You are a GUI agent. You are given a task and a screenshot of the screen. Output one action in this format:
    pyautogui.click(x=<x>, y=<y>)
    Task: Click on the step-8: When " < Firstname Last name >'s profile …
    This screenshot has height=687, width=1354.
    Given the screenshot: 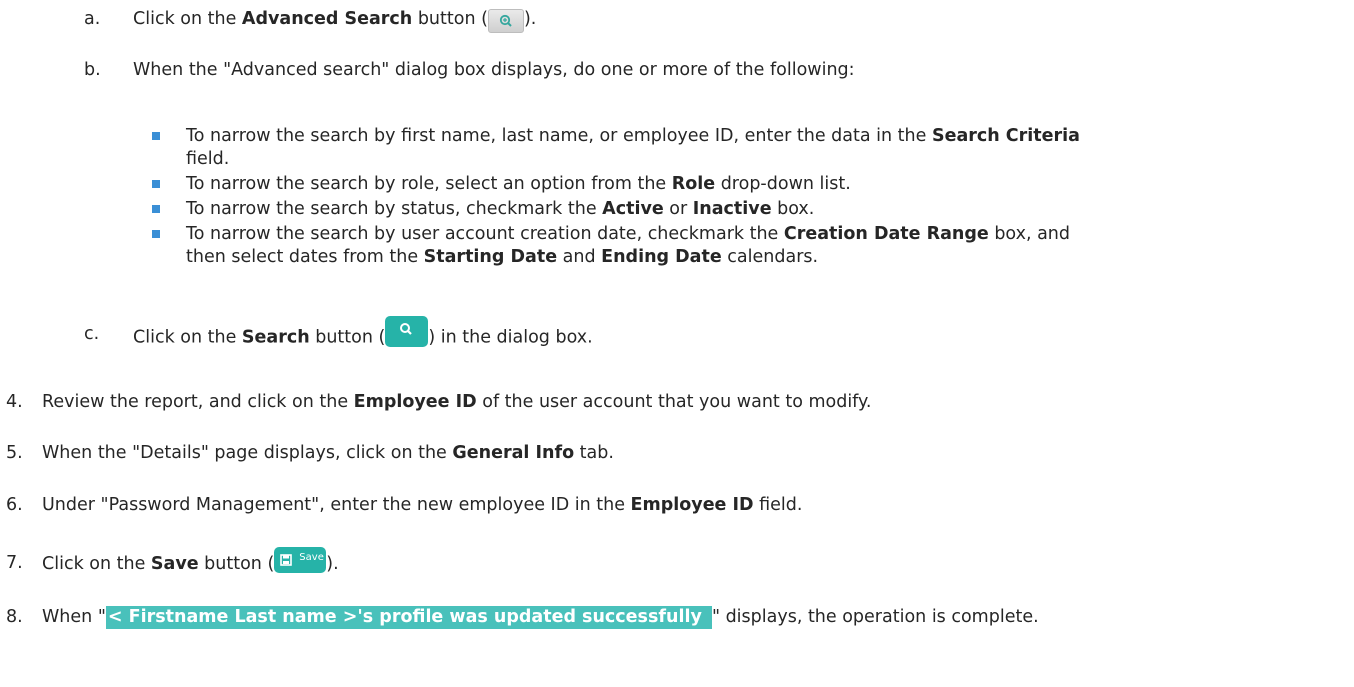 What is the action you would take?
    pyautogui.click(x=540, y=617)
    